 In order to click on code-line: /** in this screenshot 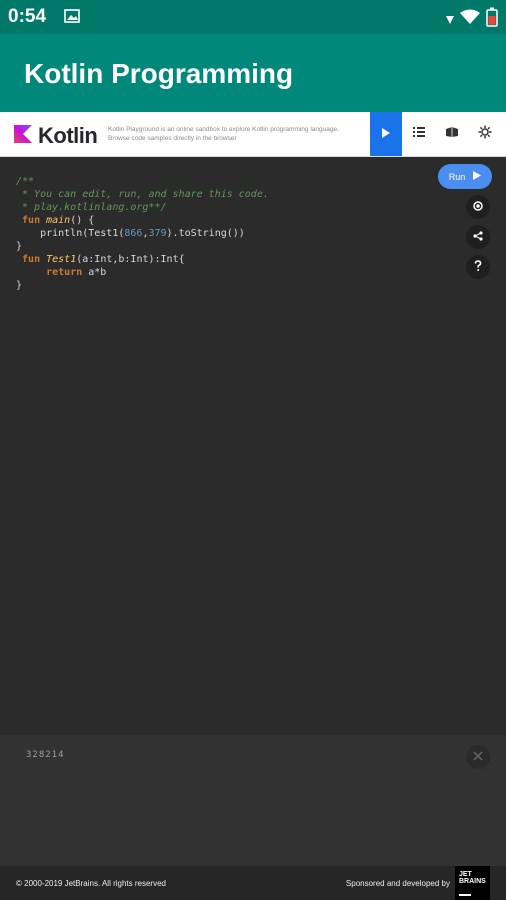, I will do `click(25, 181)`.